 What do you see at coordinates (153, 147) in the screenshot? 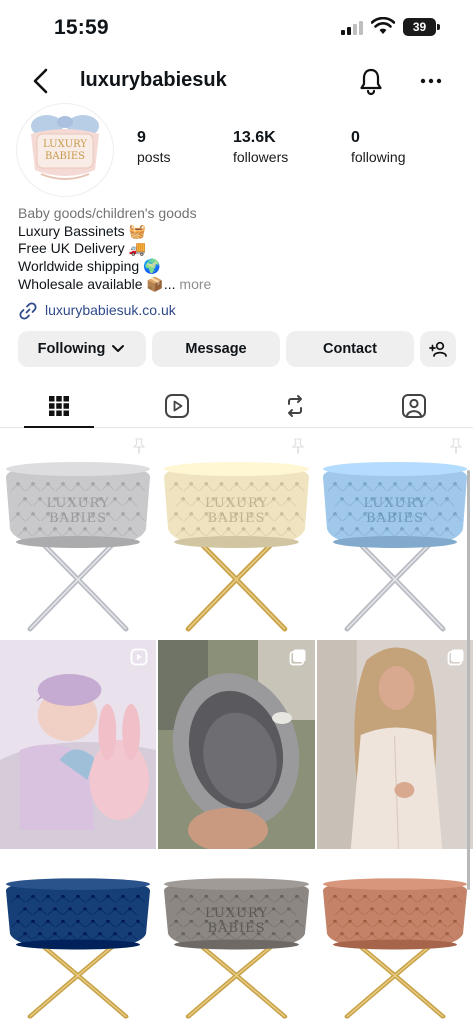
I see `posts-stat: 9 posts` at bounding box center [153, 147].